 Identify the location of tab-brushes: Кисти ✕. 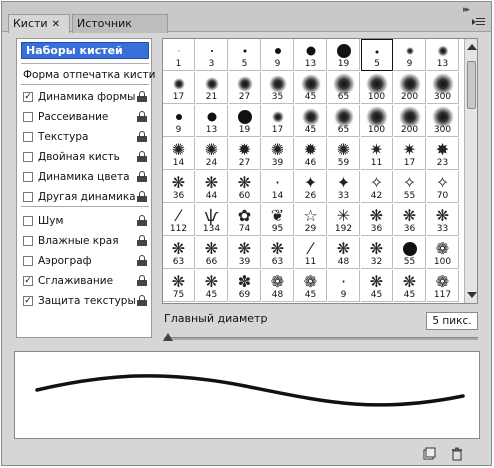
(39, 23).